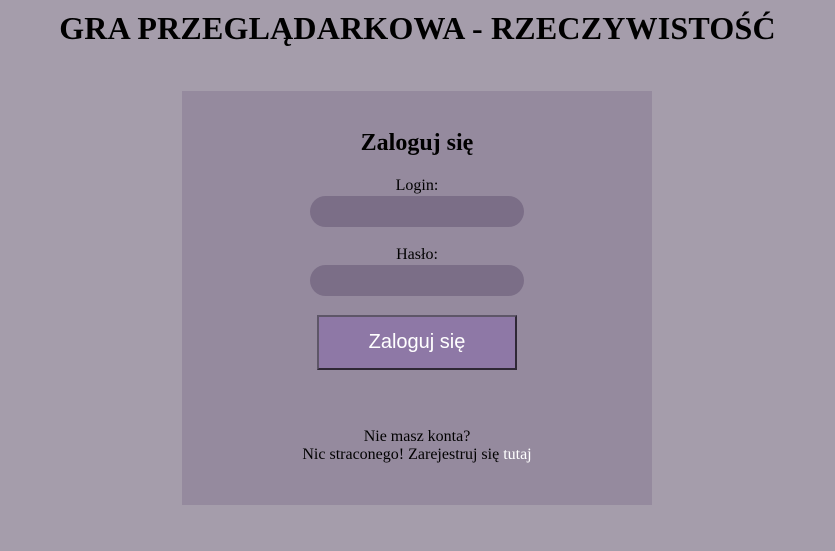 The height and width of the screenshot is (551, 835). I want to click on register-question: Nie masz konta?, so click(417, 436).